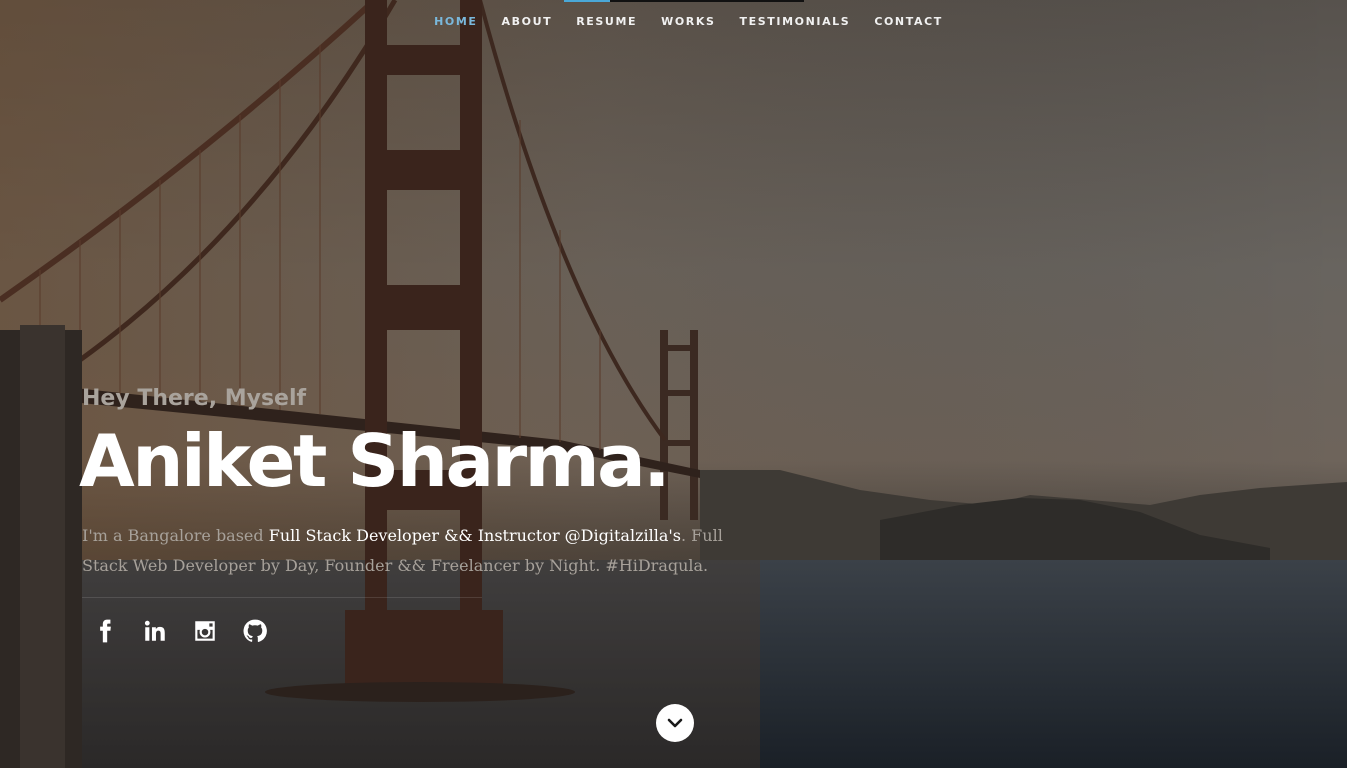 Image resolution: width=1347 pixels, height=768 pixels. What do you see at coordinates (908, 21) in the screenshot?
I see `nav-item-contact: CONTACT` at bounding box center [908, 21].